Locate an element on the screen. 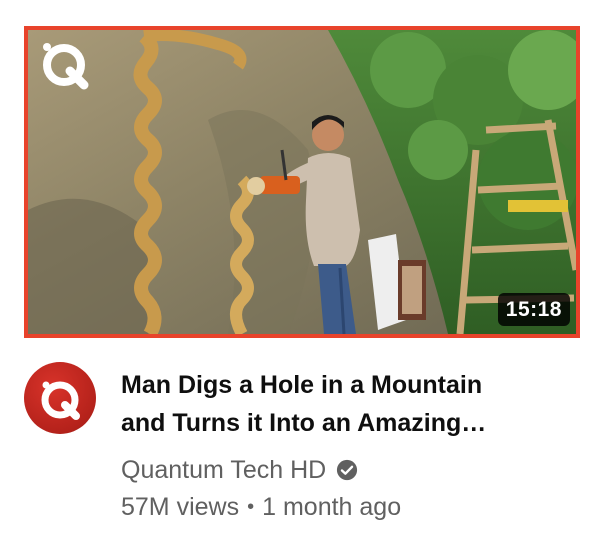  view-count: 57M views is located at coordinates (180, 506).